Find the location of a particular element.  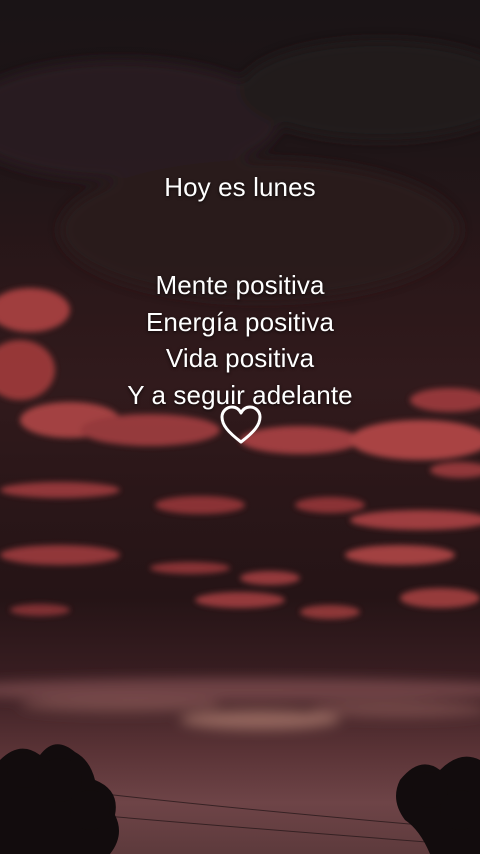

quote-line-1: Mente positiva is located at coordinates (240, 285).